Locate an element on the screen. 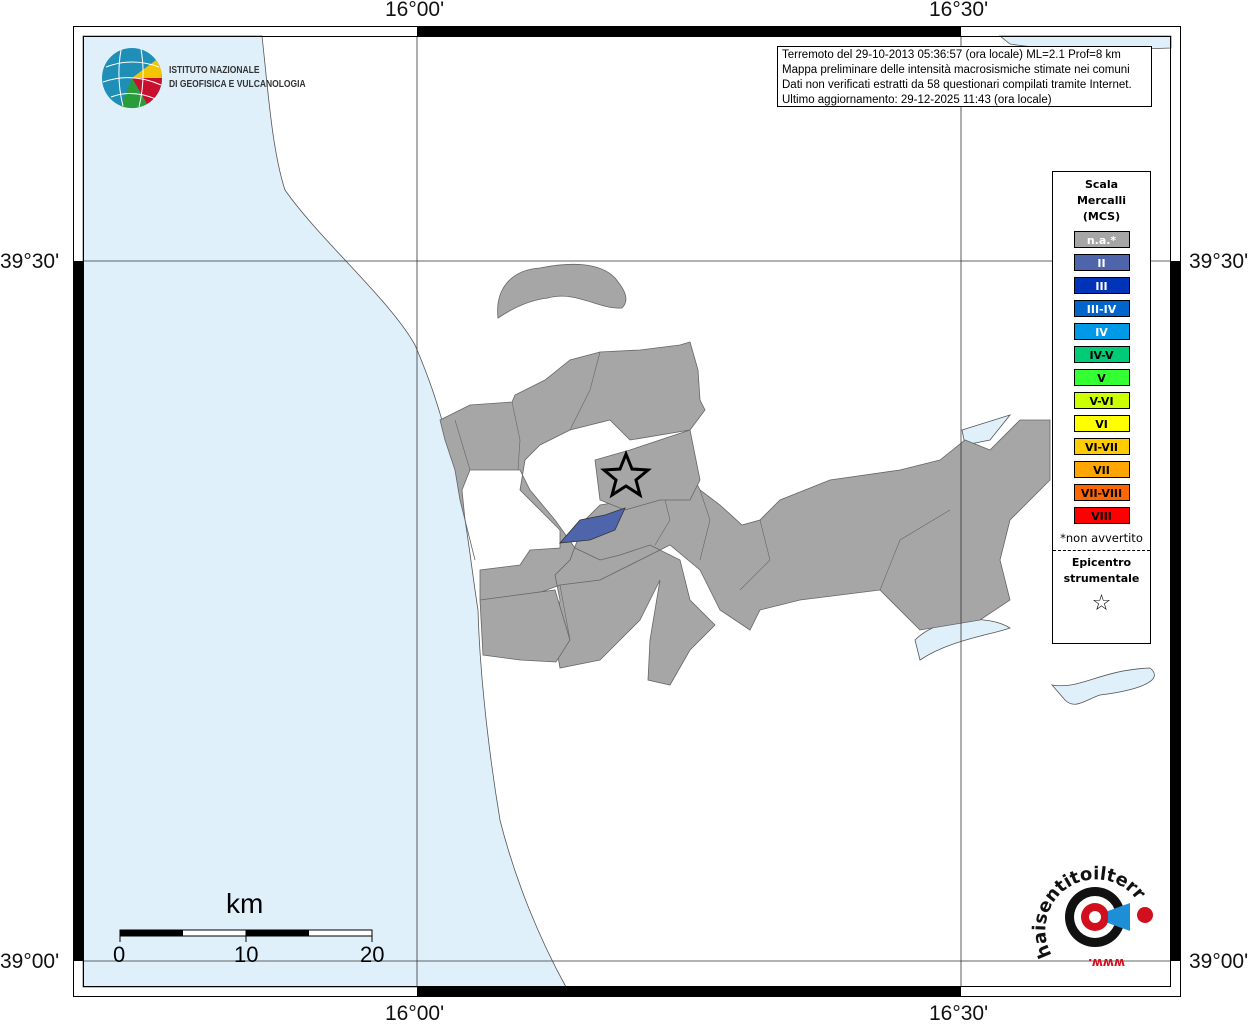 The image size is (1254, 1024). legend-note: *non avvertito is located at coordinates (1101, 538).